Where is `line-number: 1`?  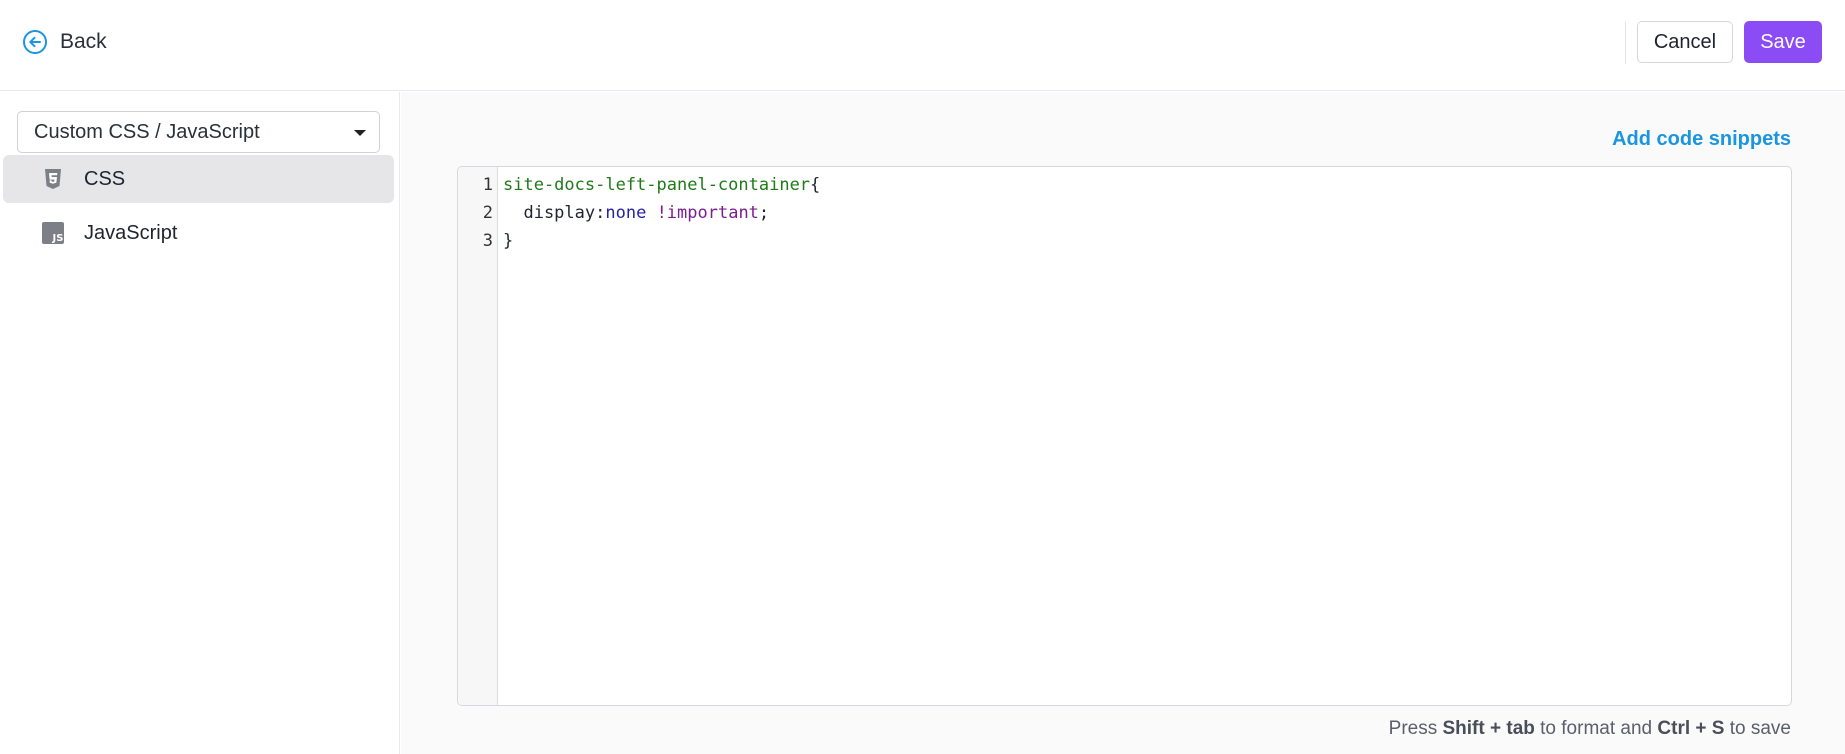 line-number: 1 is located at coordinates (487, 185).